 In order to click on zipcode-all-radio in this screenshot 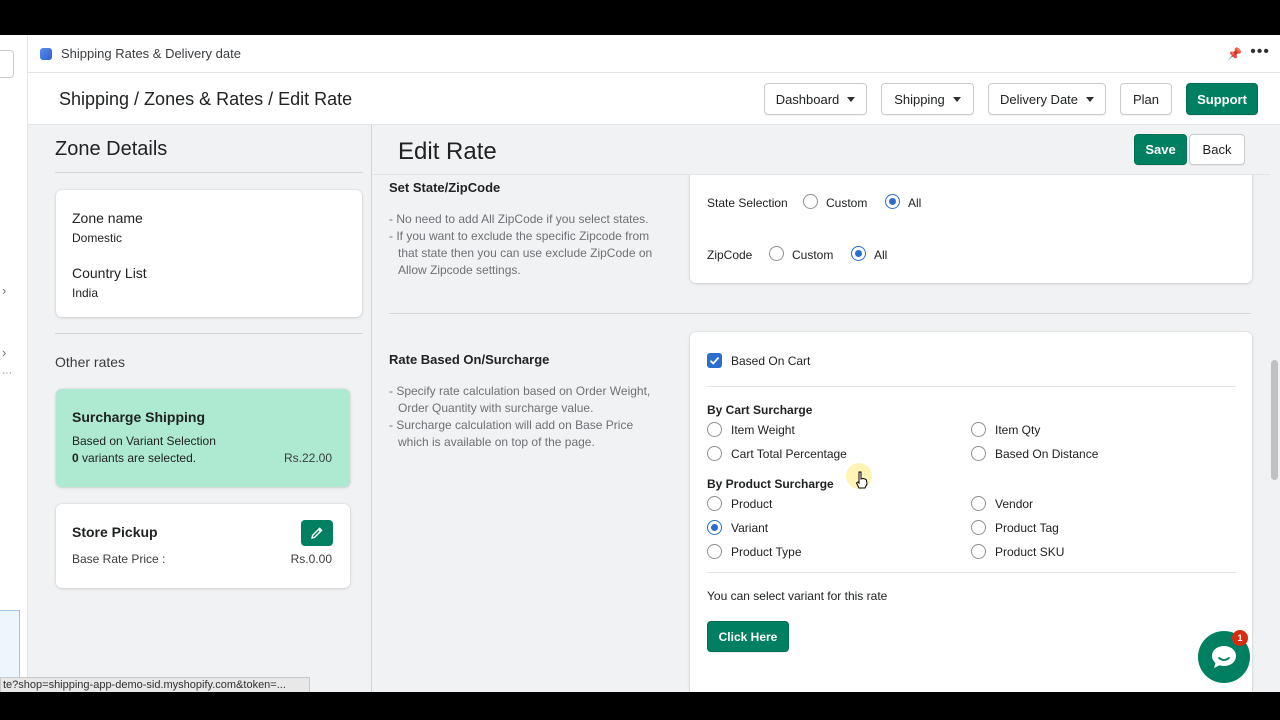, I will do `click(858, 253)`.